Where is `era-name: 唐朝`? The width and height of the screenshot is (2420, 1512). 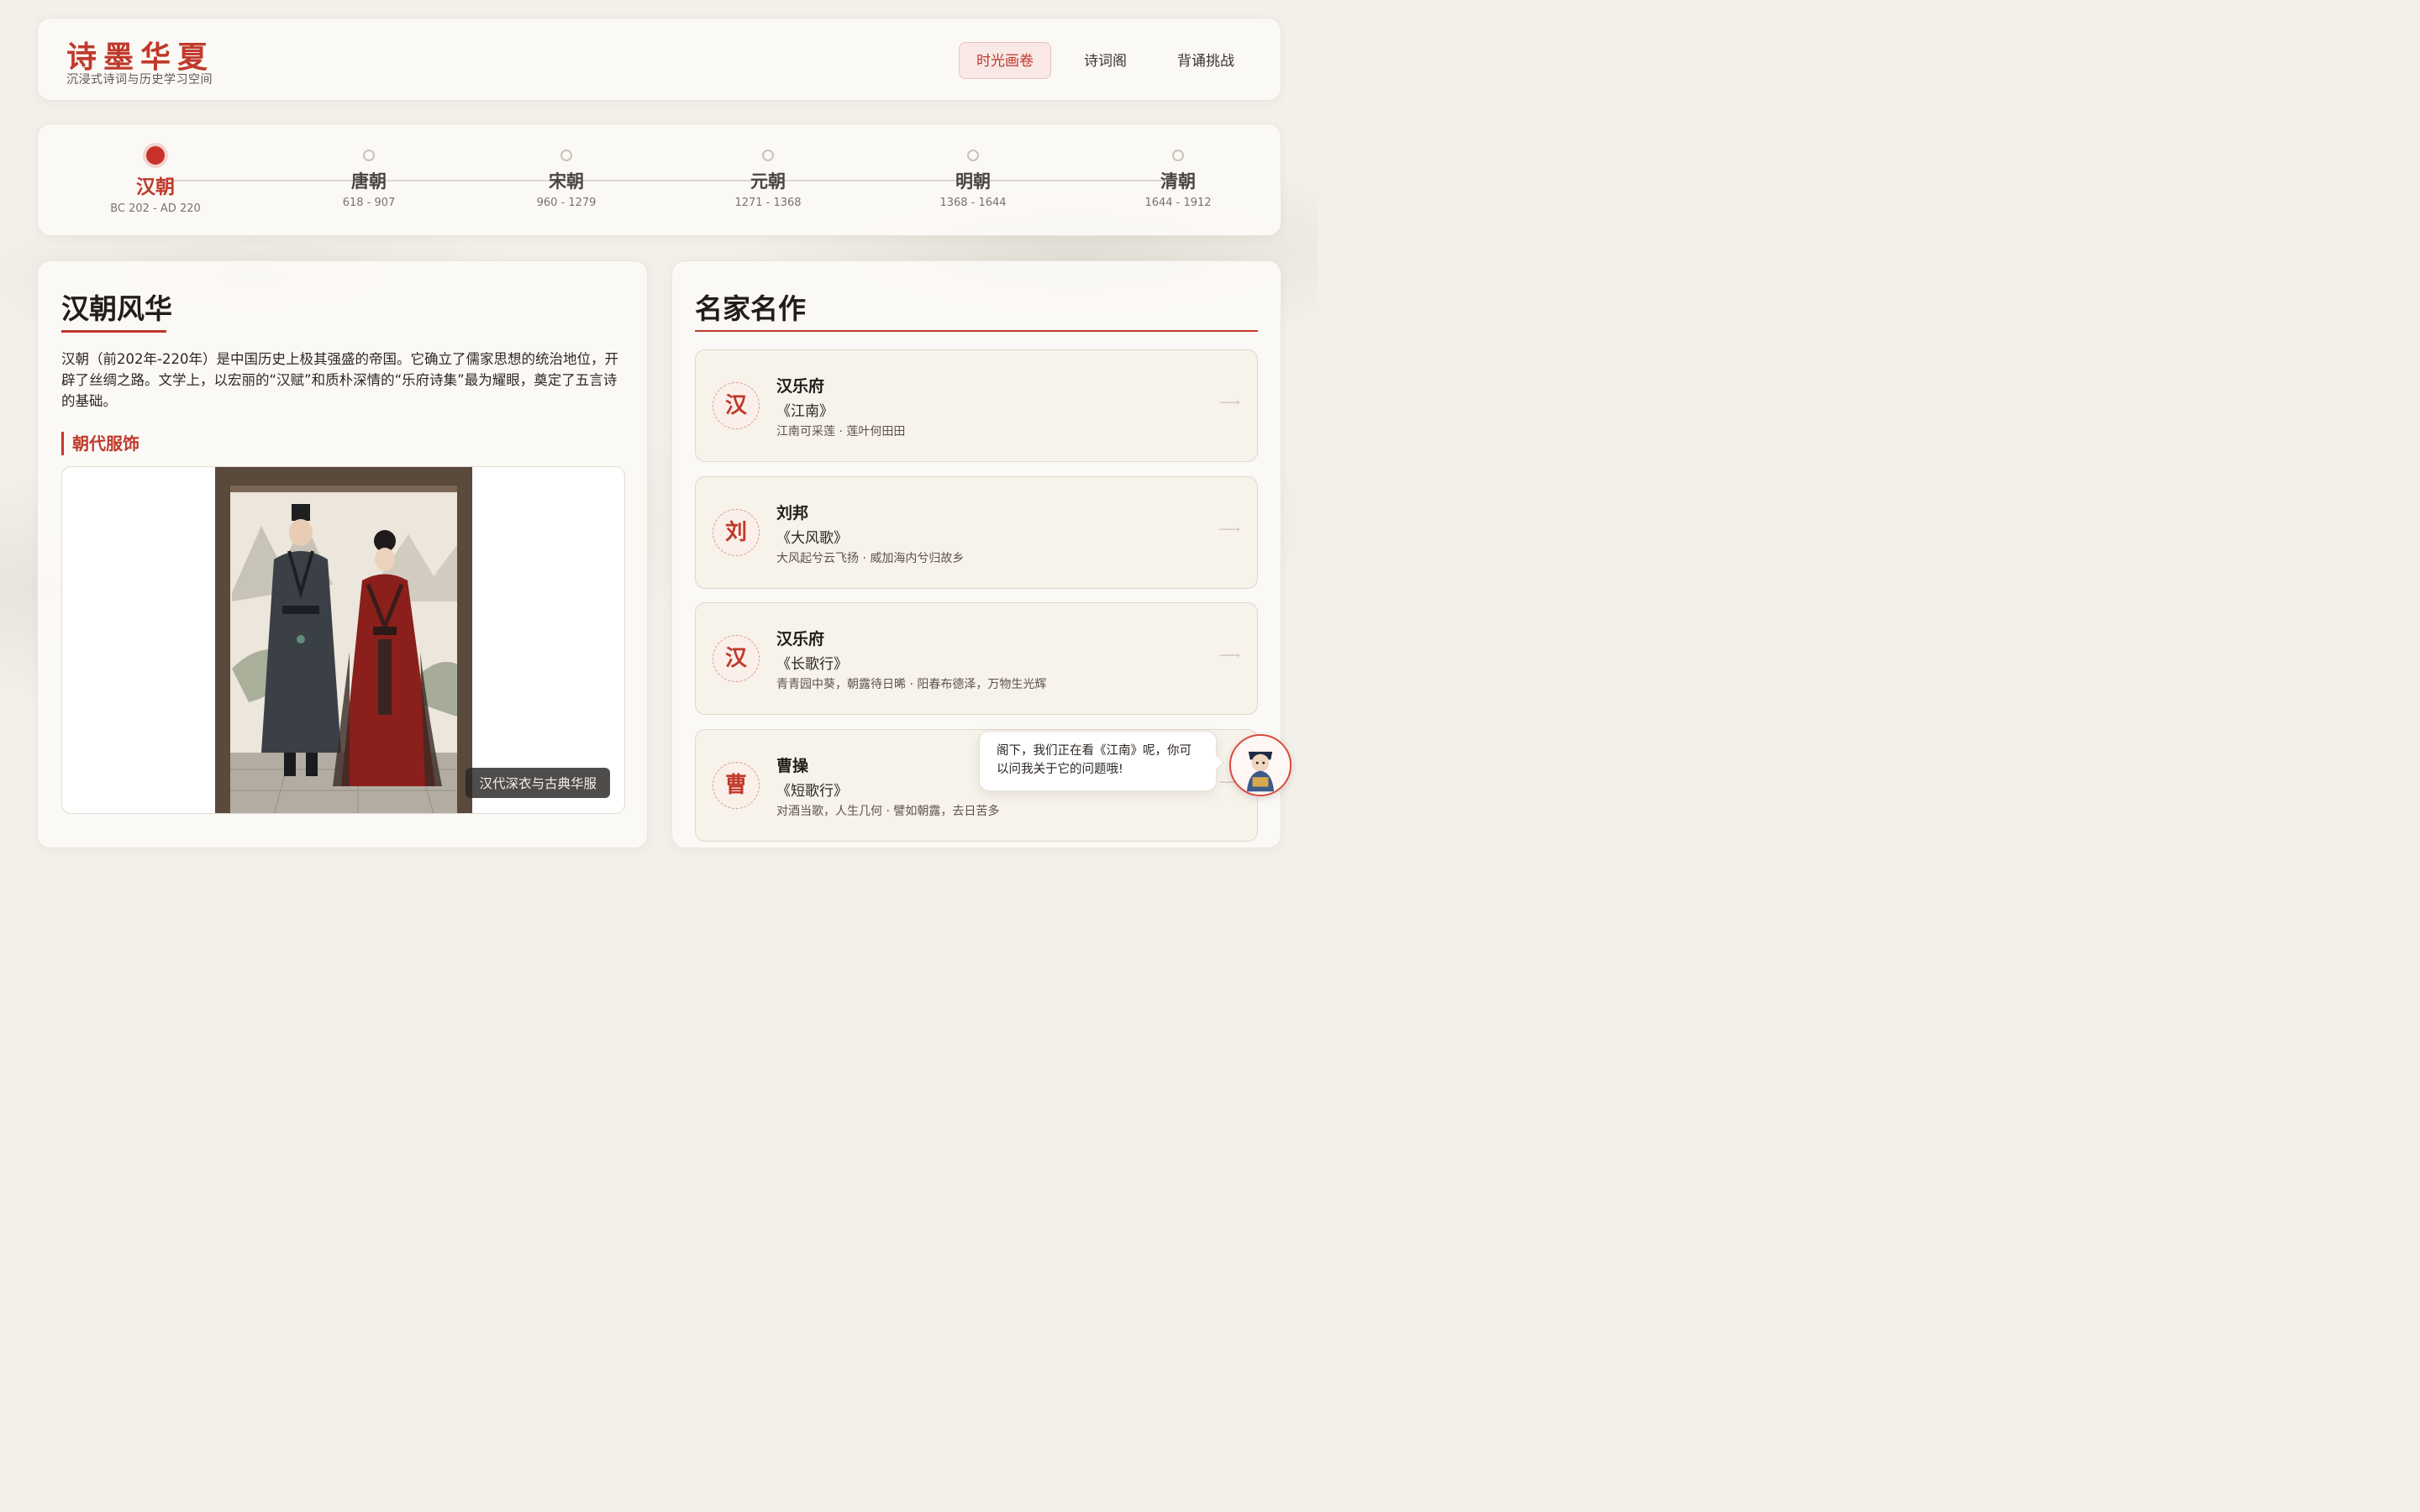
era-name: 唐朝 is located at coordinates (369, 181).